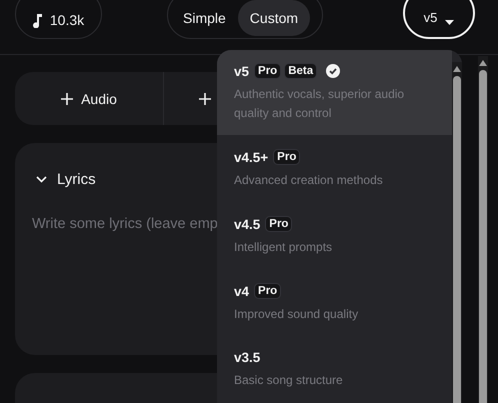  What do you see at coordinates (89, 98) in the screenshot?
I see `add-button: Audio` at bounding box center [89, 98].